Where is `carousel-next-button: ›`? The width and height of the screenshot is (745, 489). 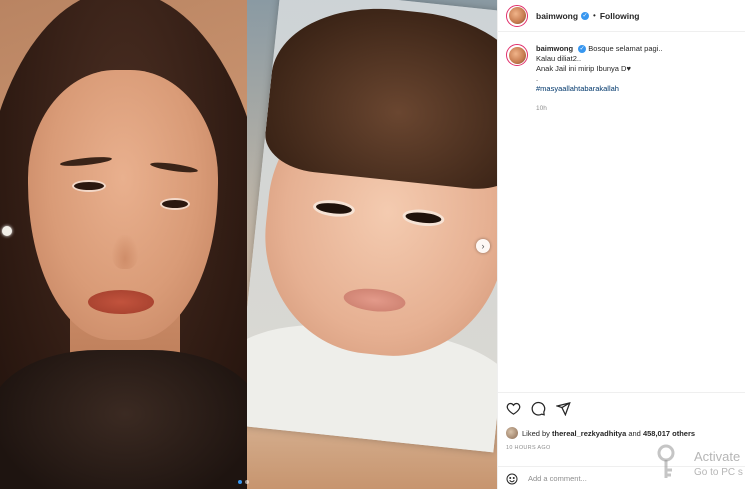 carousel-next-button: › is located at coordinates (483, 246).